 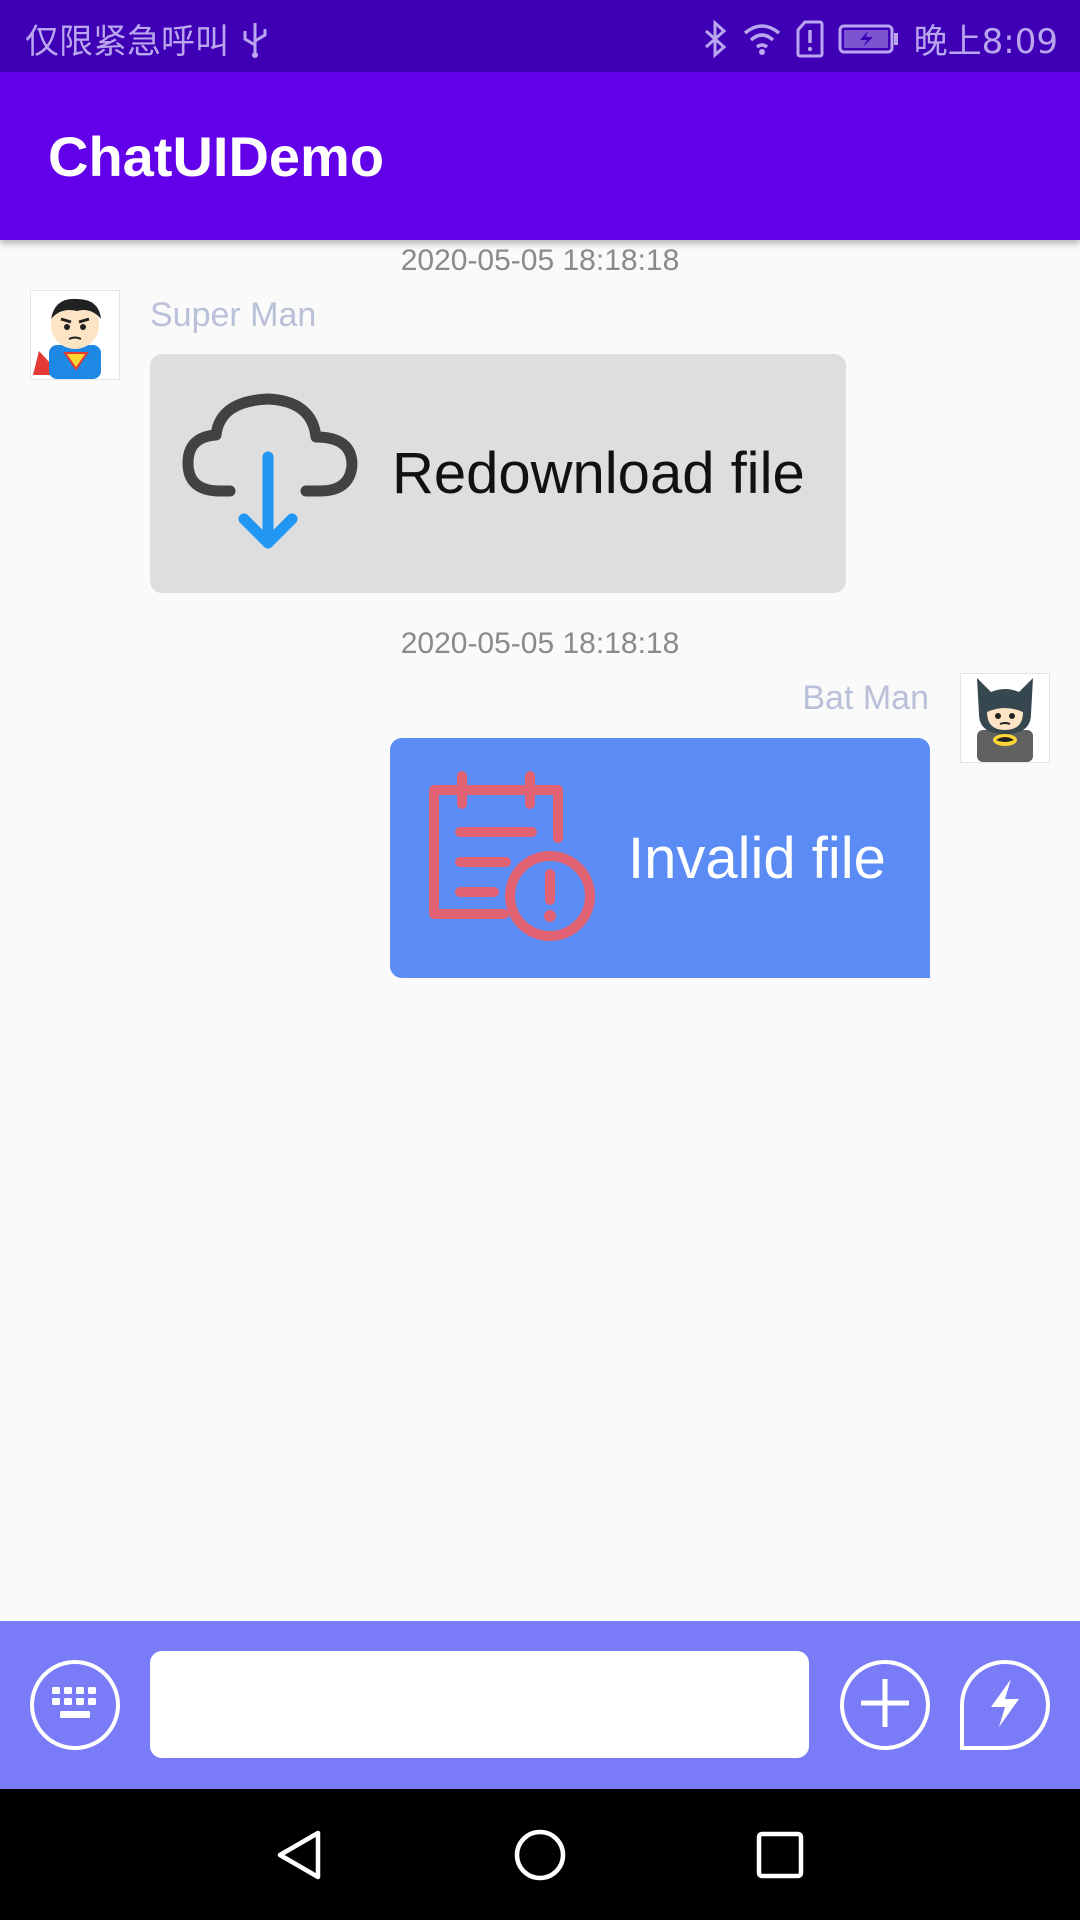 What do you see at coordinates (479, 1704) in the screenshot?
I see `message-input` at bounding box center [479, 1704].